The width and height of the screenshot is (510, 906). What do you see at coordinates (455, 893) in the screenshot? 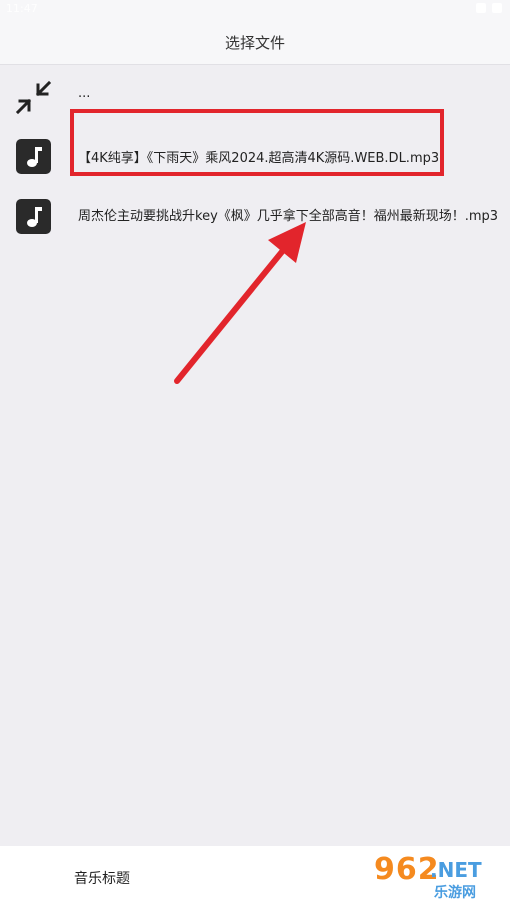
I see `watermark-subtitle: 乐游网` at bounding box center [455, 893].